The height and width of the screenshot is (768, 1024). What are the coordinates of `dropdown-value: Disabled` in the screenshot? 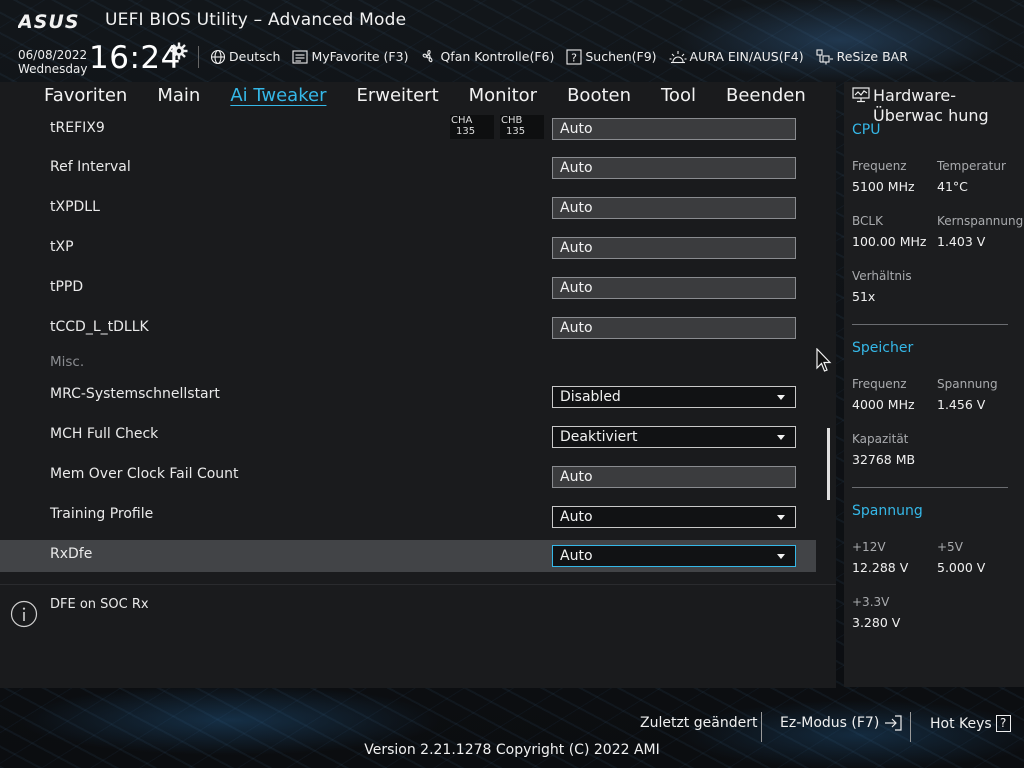 It's located at (590, 397).